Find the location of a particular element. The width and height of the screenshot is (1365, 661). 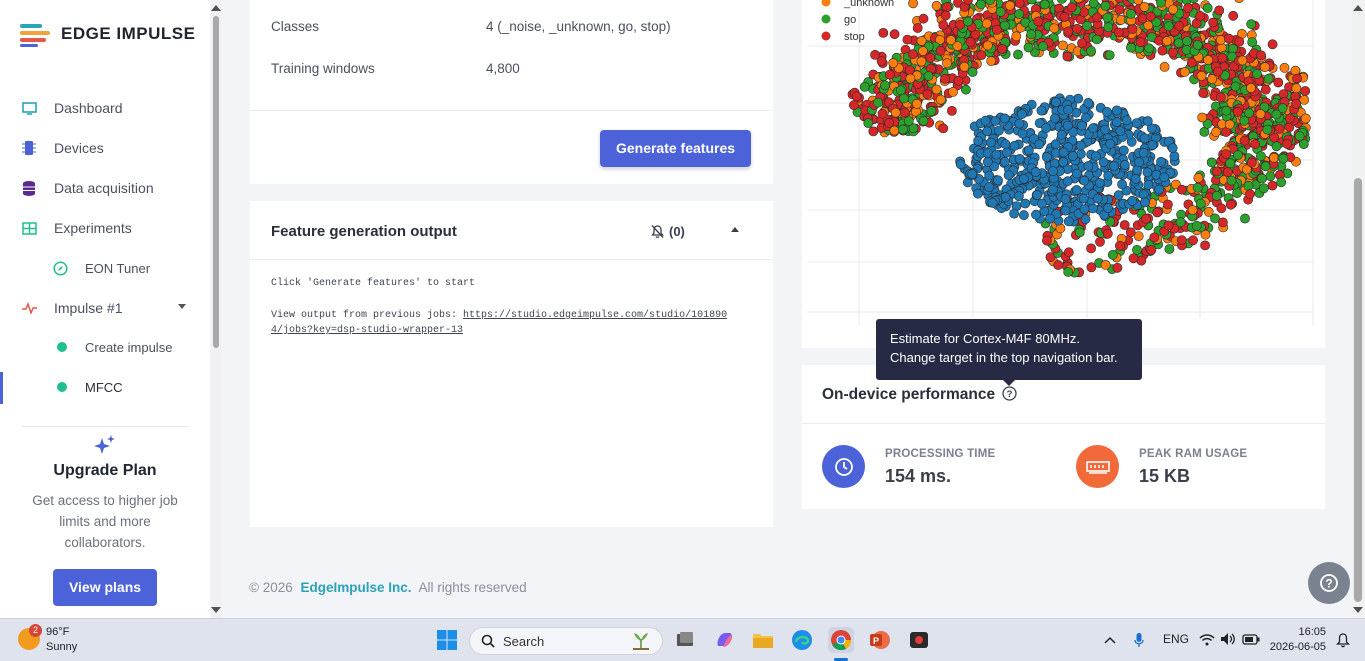

volume-icon is located at coordinates (1228, 639).